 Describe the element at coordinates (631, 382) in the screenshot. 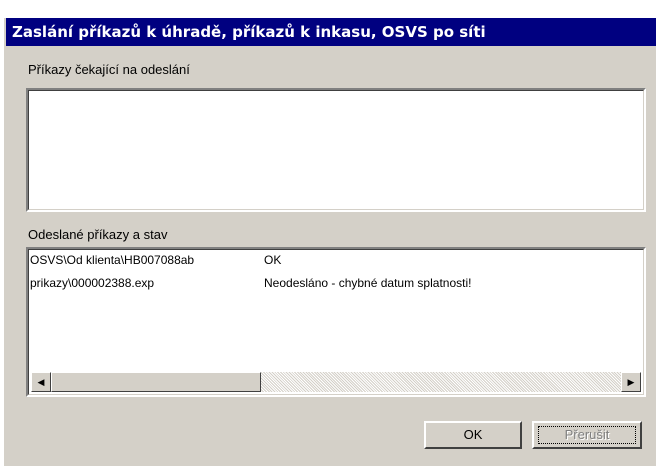

I see `scroll-right-button: ▶` at that location.